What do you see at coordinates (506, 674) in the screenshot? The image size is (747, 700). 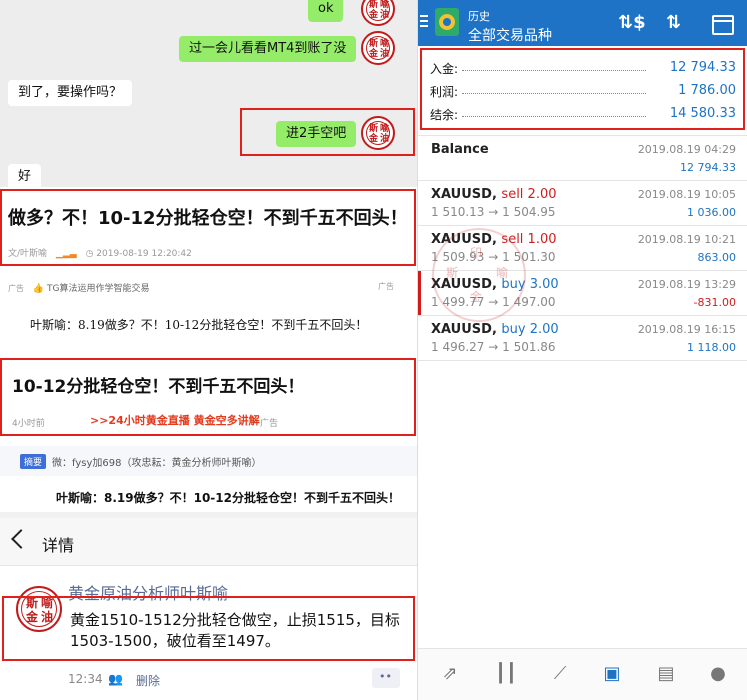 I see `chart-candles-icon: ┃┃` at bounding box center [506, 674].